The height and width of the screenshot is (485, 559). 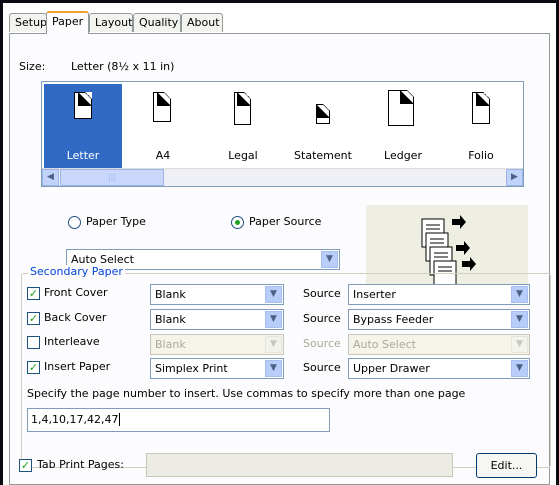 I want to click on paper-source-label: Paper Source, so click(x=285, y=221).